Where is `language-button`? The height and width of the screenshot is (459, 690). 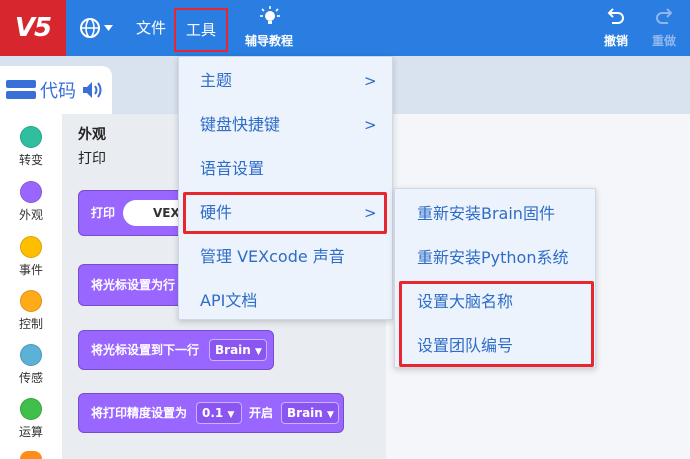 language-button is located at coordinates (98, 28).